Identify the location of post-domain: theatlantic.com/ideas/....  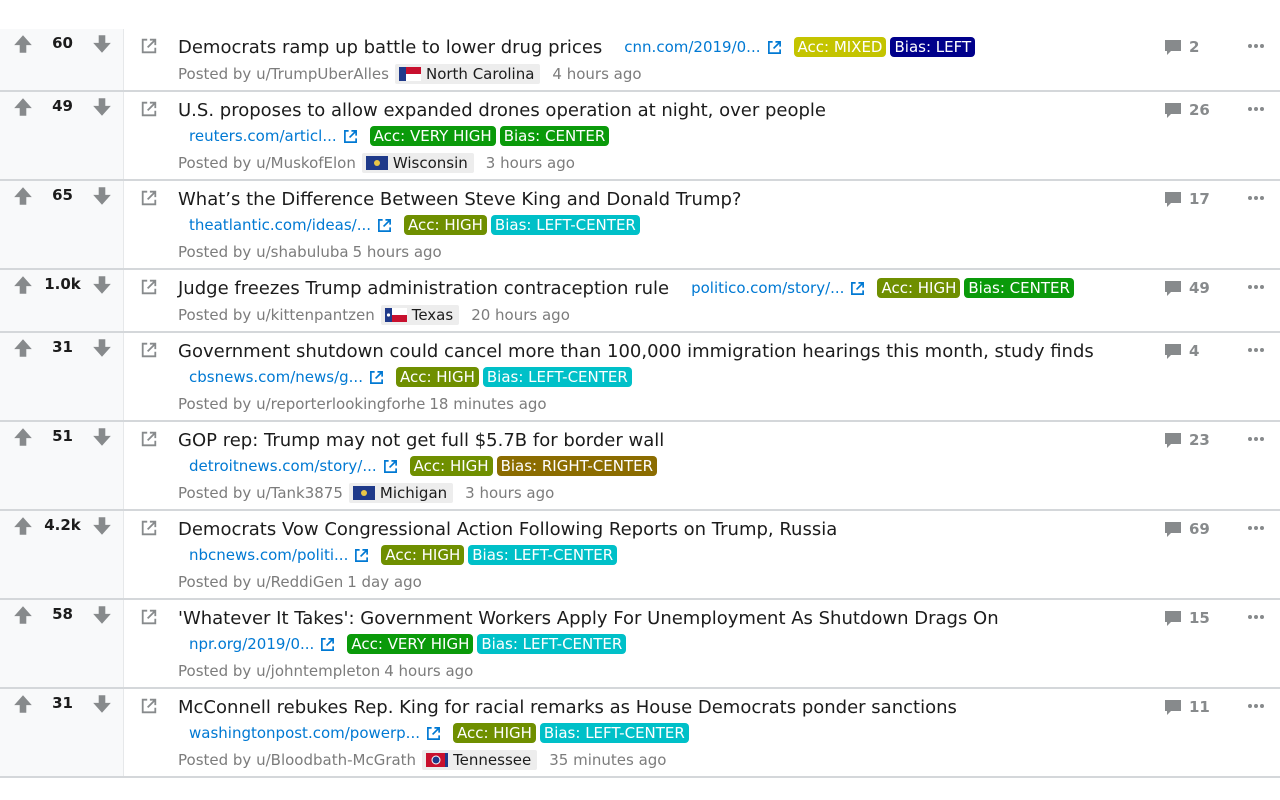
(280, 225).